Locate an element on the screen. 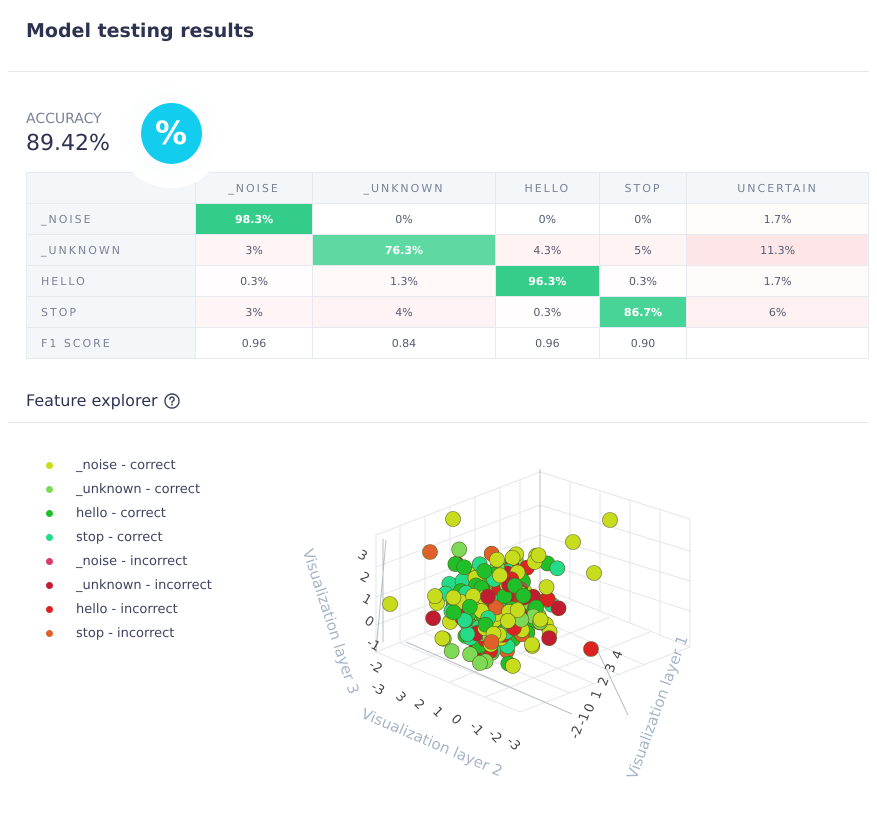  column-header: STOP is located at coordinates (643, 188).